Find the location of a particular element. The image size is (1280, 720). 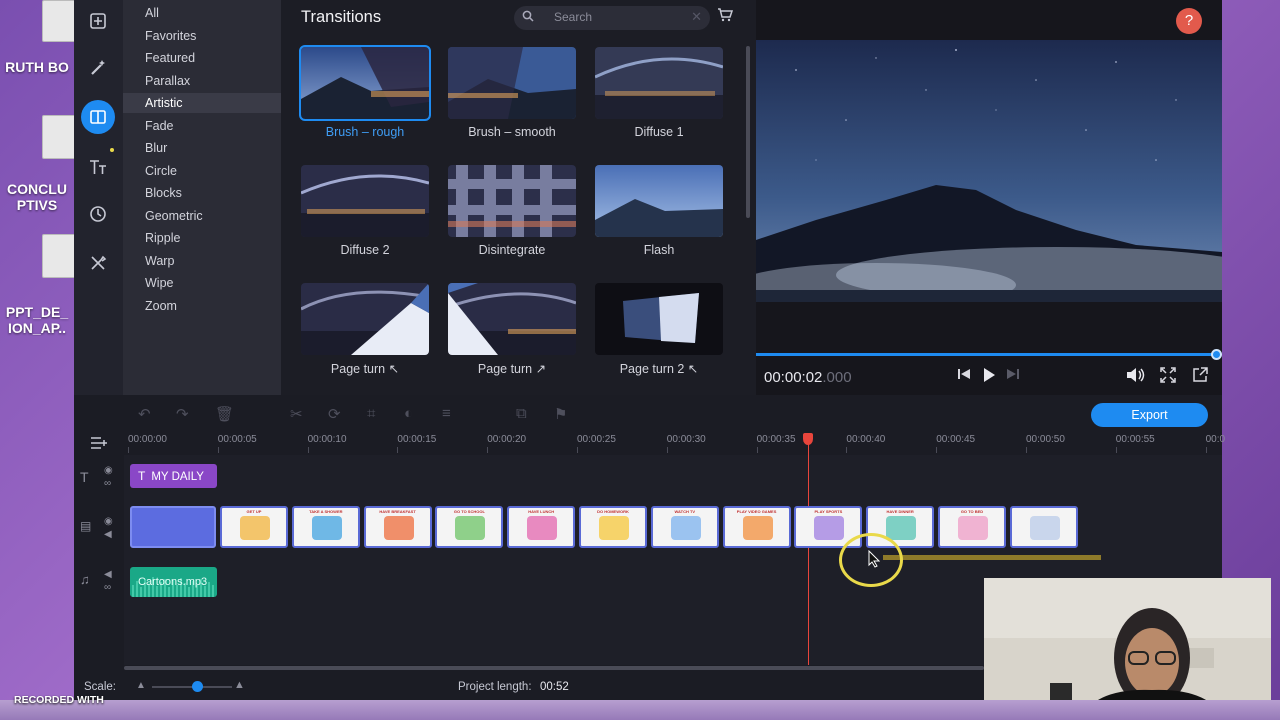

clear-search-icon: ✕ is located at coordinates (696, 17).